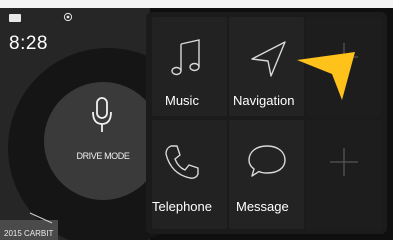  What do you see at coordinates (196, 4) in the screenshot?
I see `top-edge` at bounding box center [196, 4].